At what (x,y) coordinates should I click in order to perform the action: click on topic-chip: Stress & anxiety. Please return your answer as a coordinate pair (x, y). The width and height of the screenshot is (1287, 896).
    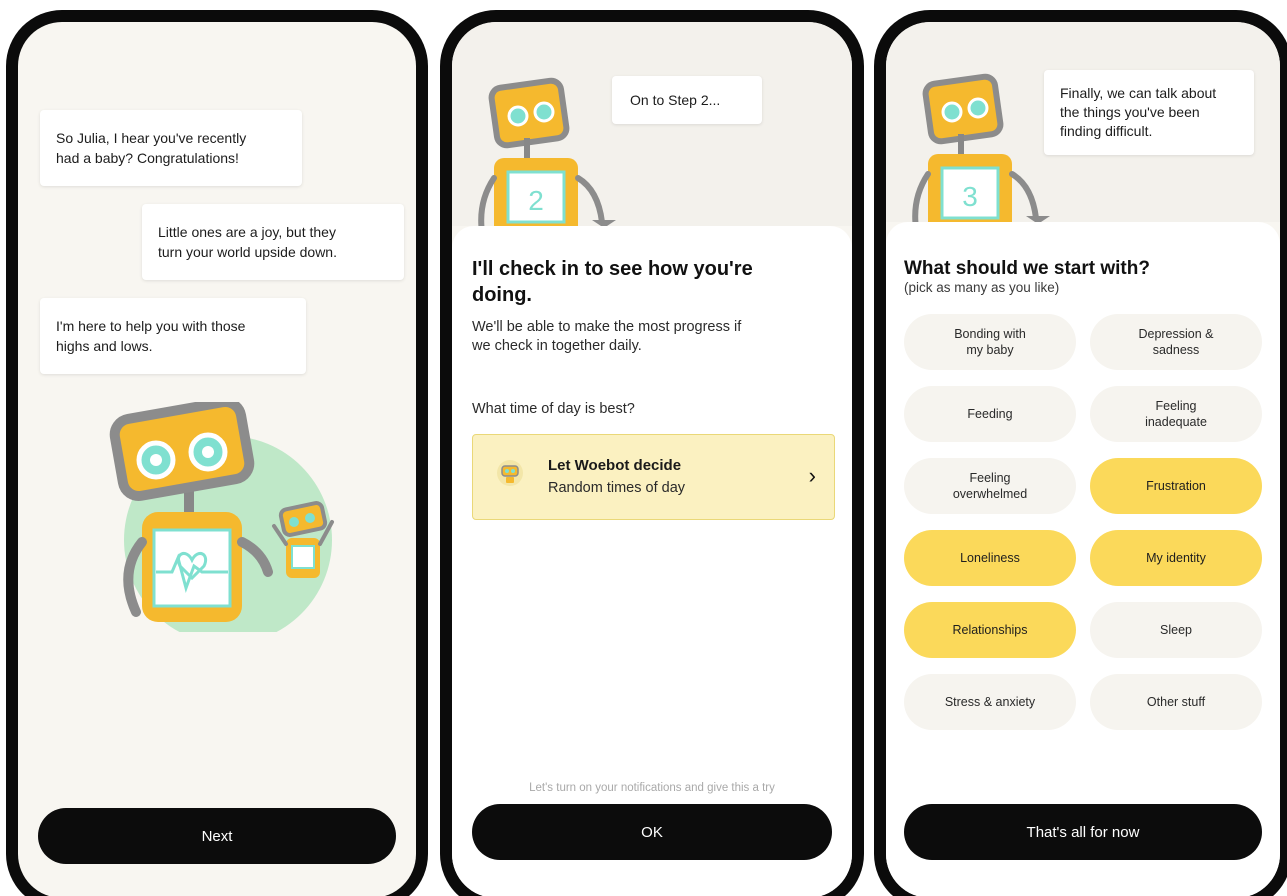
    Looking at the image, I should click on (990, 702).